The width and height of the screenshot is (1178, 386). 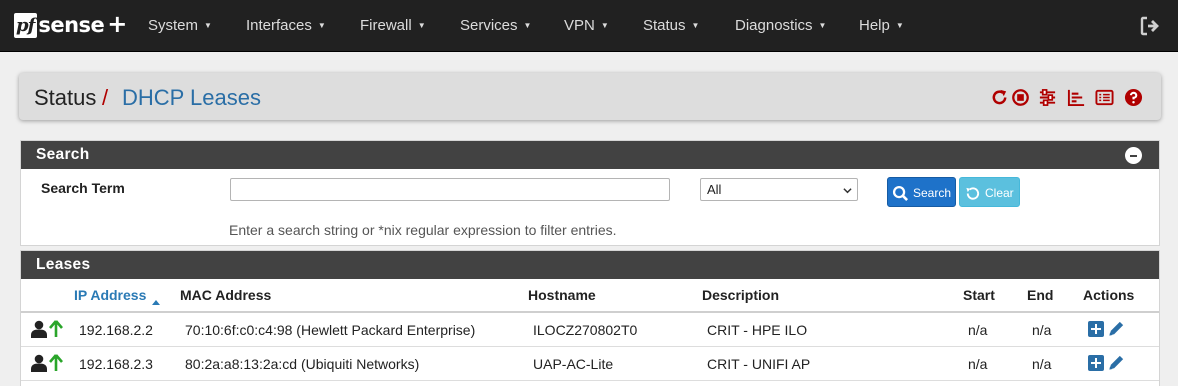 What do you see at coordinates (585, 330) in the screenshot?
I see `lease-hostname: ILOCZ270802T0` at bounding box center [585, 330].